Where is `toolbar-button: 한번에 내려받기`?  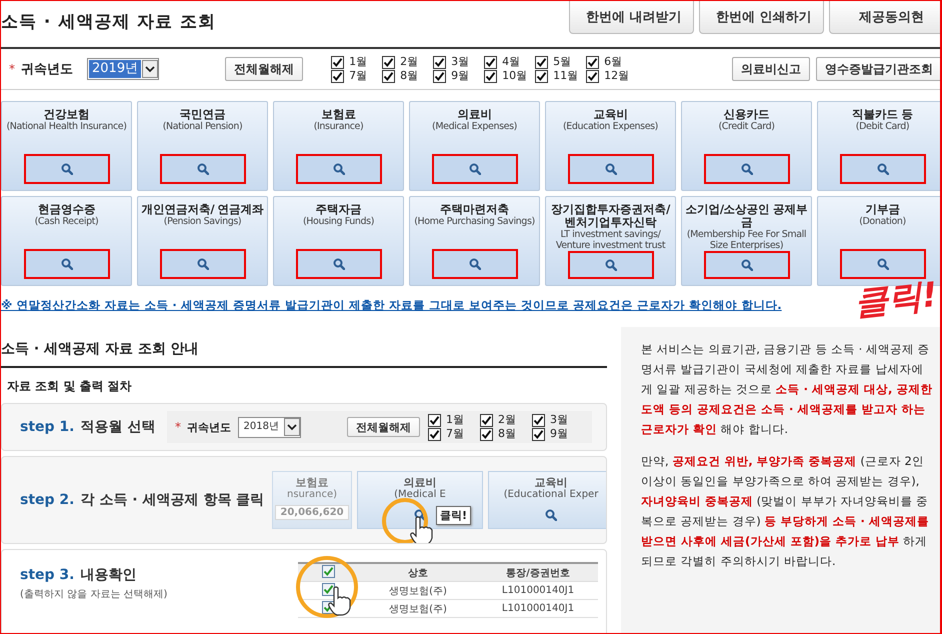
toolbar-button: 한번에 내려받기 is located at coordinates (631, 17).